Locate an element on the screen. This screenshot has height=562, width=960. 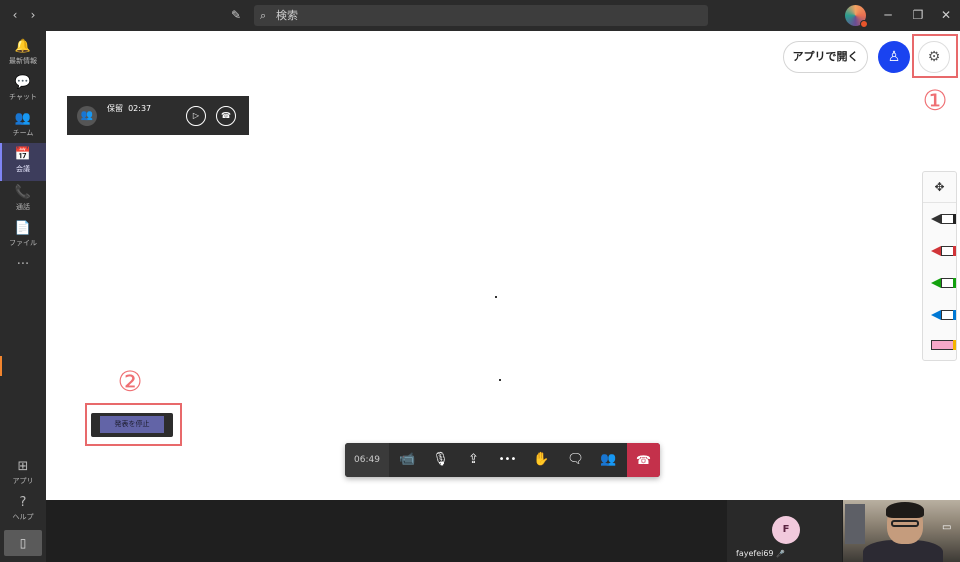
participant-tile: F fayefei69 🎤 is located at coordinates (784, 531).